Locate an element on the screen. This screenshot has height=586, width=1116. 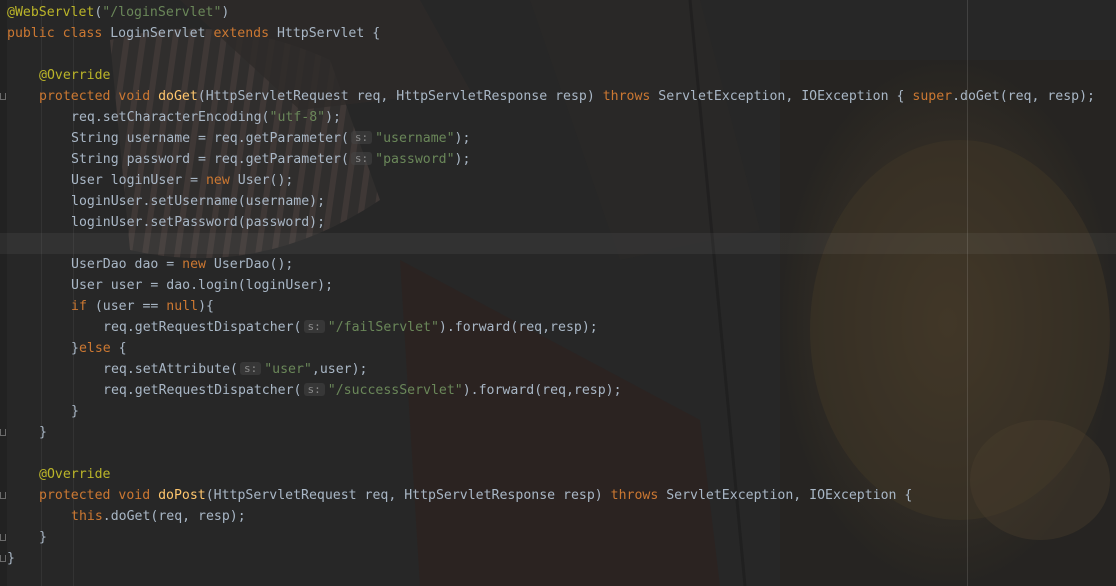
keyword-token: super is located at coordinates (932, 96).